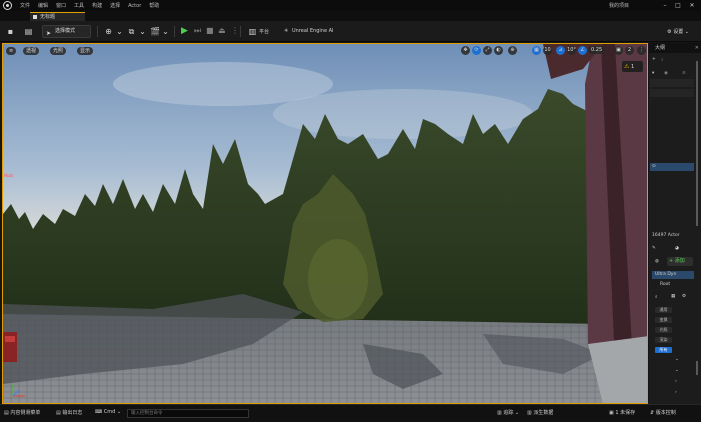  I want to click on more-options-icon: ⋮, so click(235, 31).